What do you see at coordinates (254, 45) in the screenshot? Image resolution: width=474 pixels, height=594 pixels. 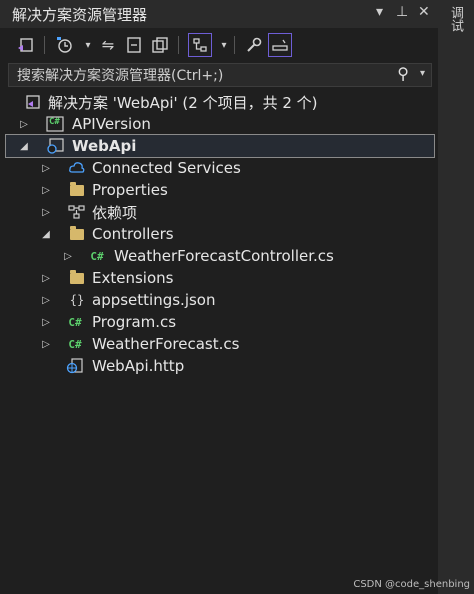 I see `properties-wrench-icon` at bounding box center [254, 45].